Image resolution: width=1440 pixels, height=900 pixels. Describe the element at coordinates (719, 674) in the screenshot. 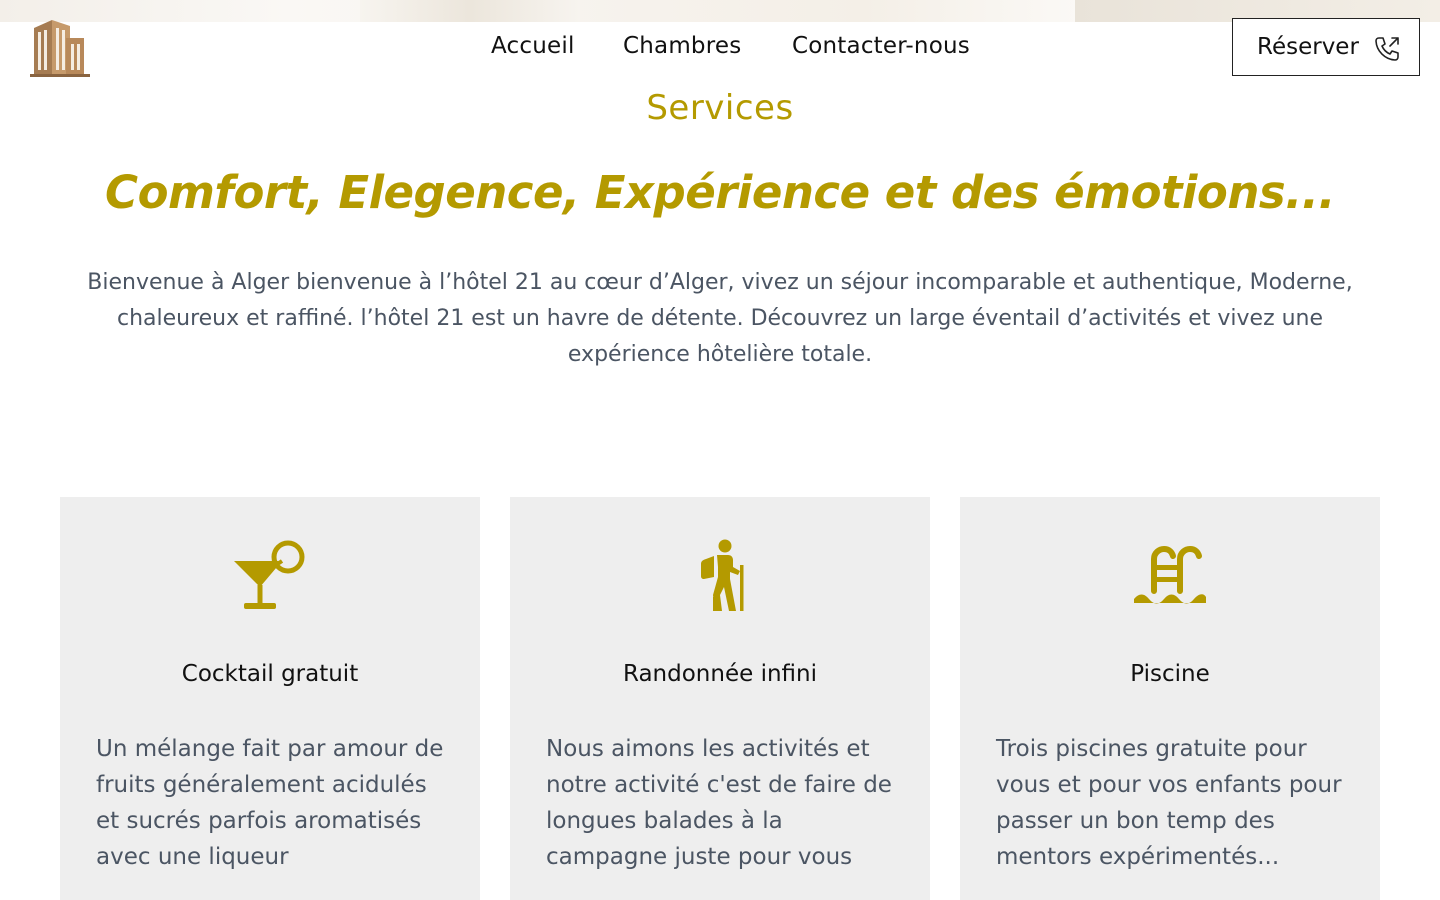

I see `service-title: Randonnée infini` at that location.